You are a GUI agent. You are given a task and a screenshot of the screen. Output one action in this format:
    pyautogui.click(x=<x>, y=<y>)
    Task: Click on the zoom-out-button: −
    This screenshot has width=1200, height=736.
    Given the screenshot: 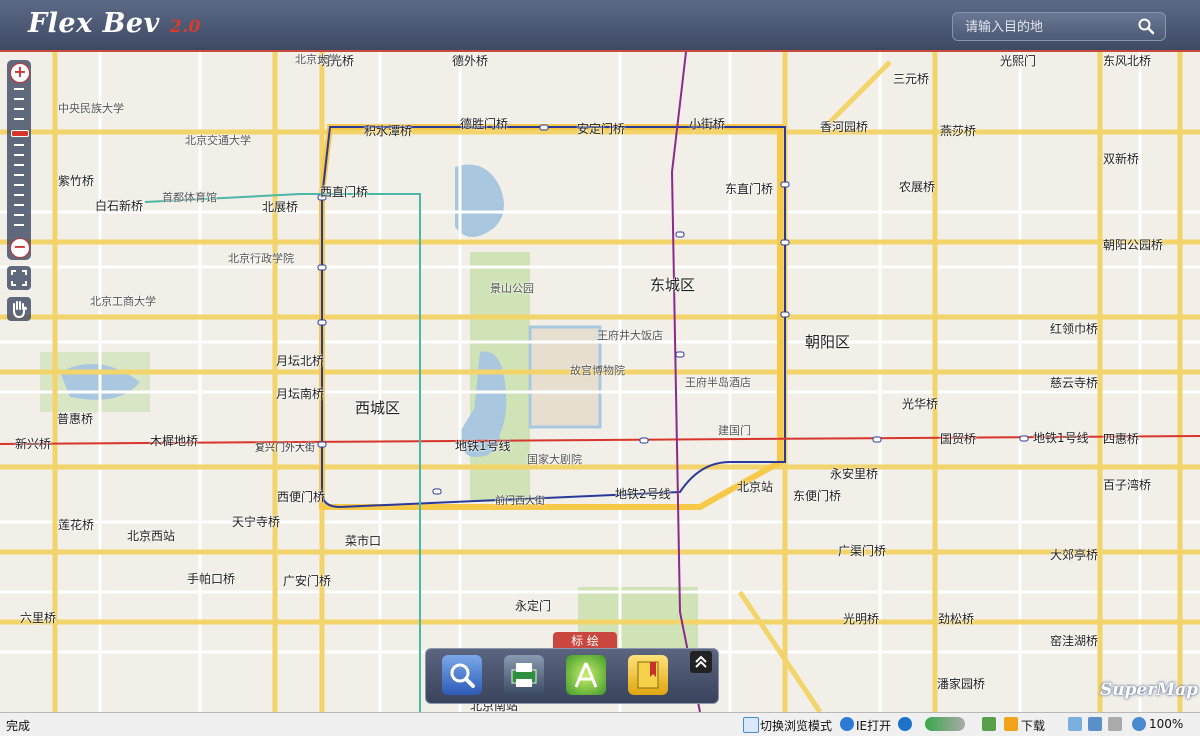 What is the action you would take?
    pyautogui.click(x=20, y=248)
    